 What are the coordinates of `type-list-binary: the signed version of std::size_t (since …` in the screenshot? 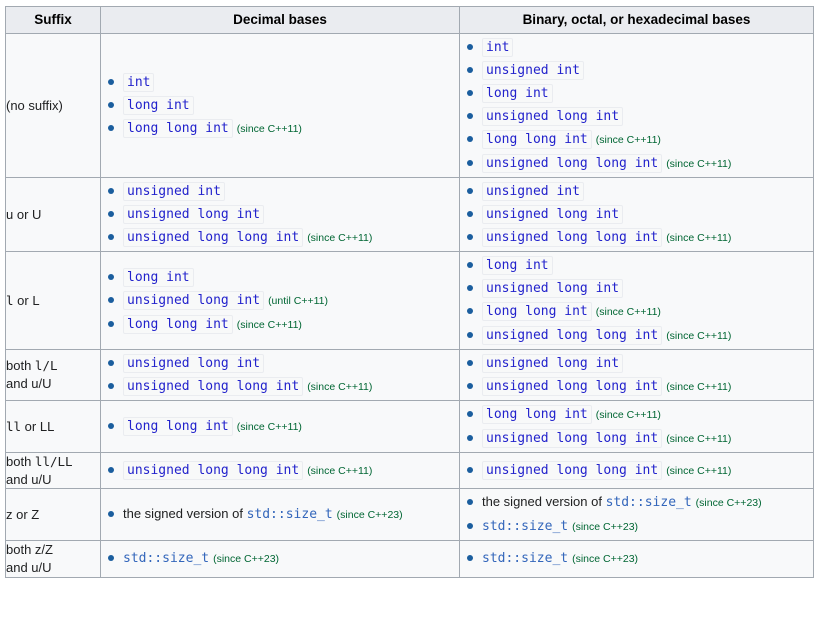 It's located at (636, 514).